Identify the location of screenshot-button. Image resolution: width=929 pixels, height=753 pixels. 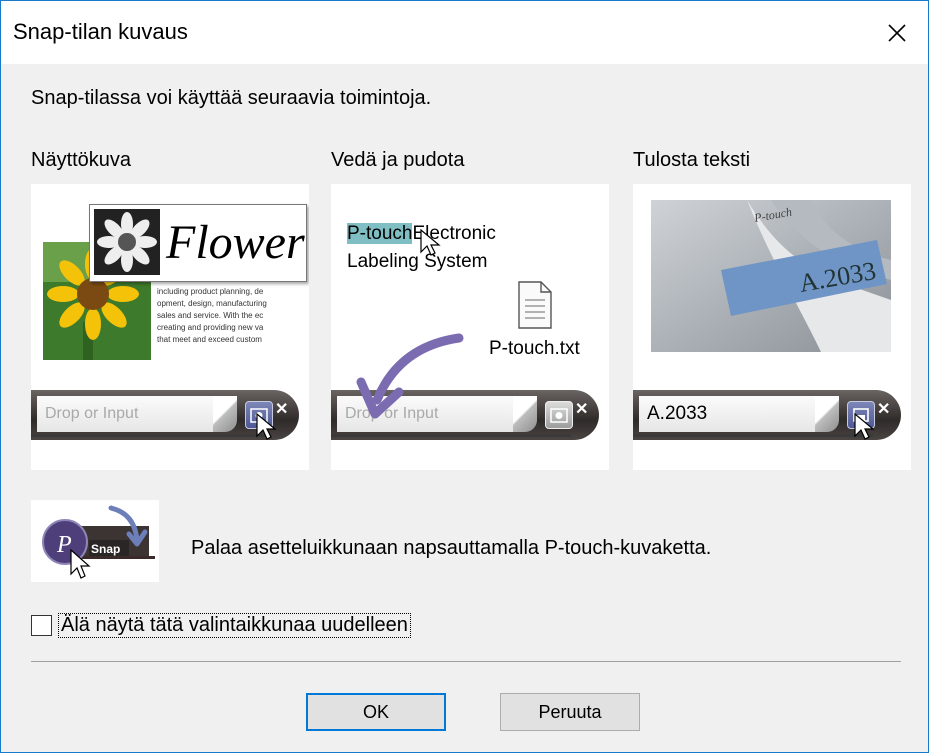
(559, 415).